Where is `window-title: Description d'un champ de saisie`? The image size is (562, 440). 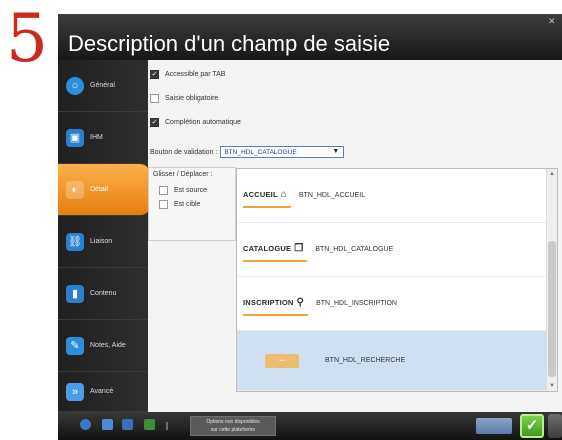
window-title: Description d'un champ de saisie is located at coordinates (229, 43).